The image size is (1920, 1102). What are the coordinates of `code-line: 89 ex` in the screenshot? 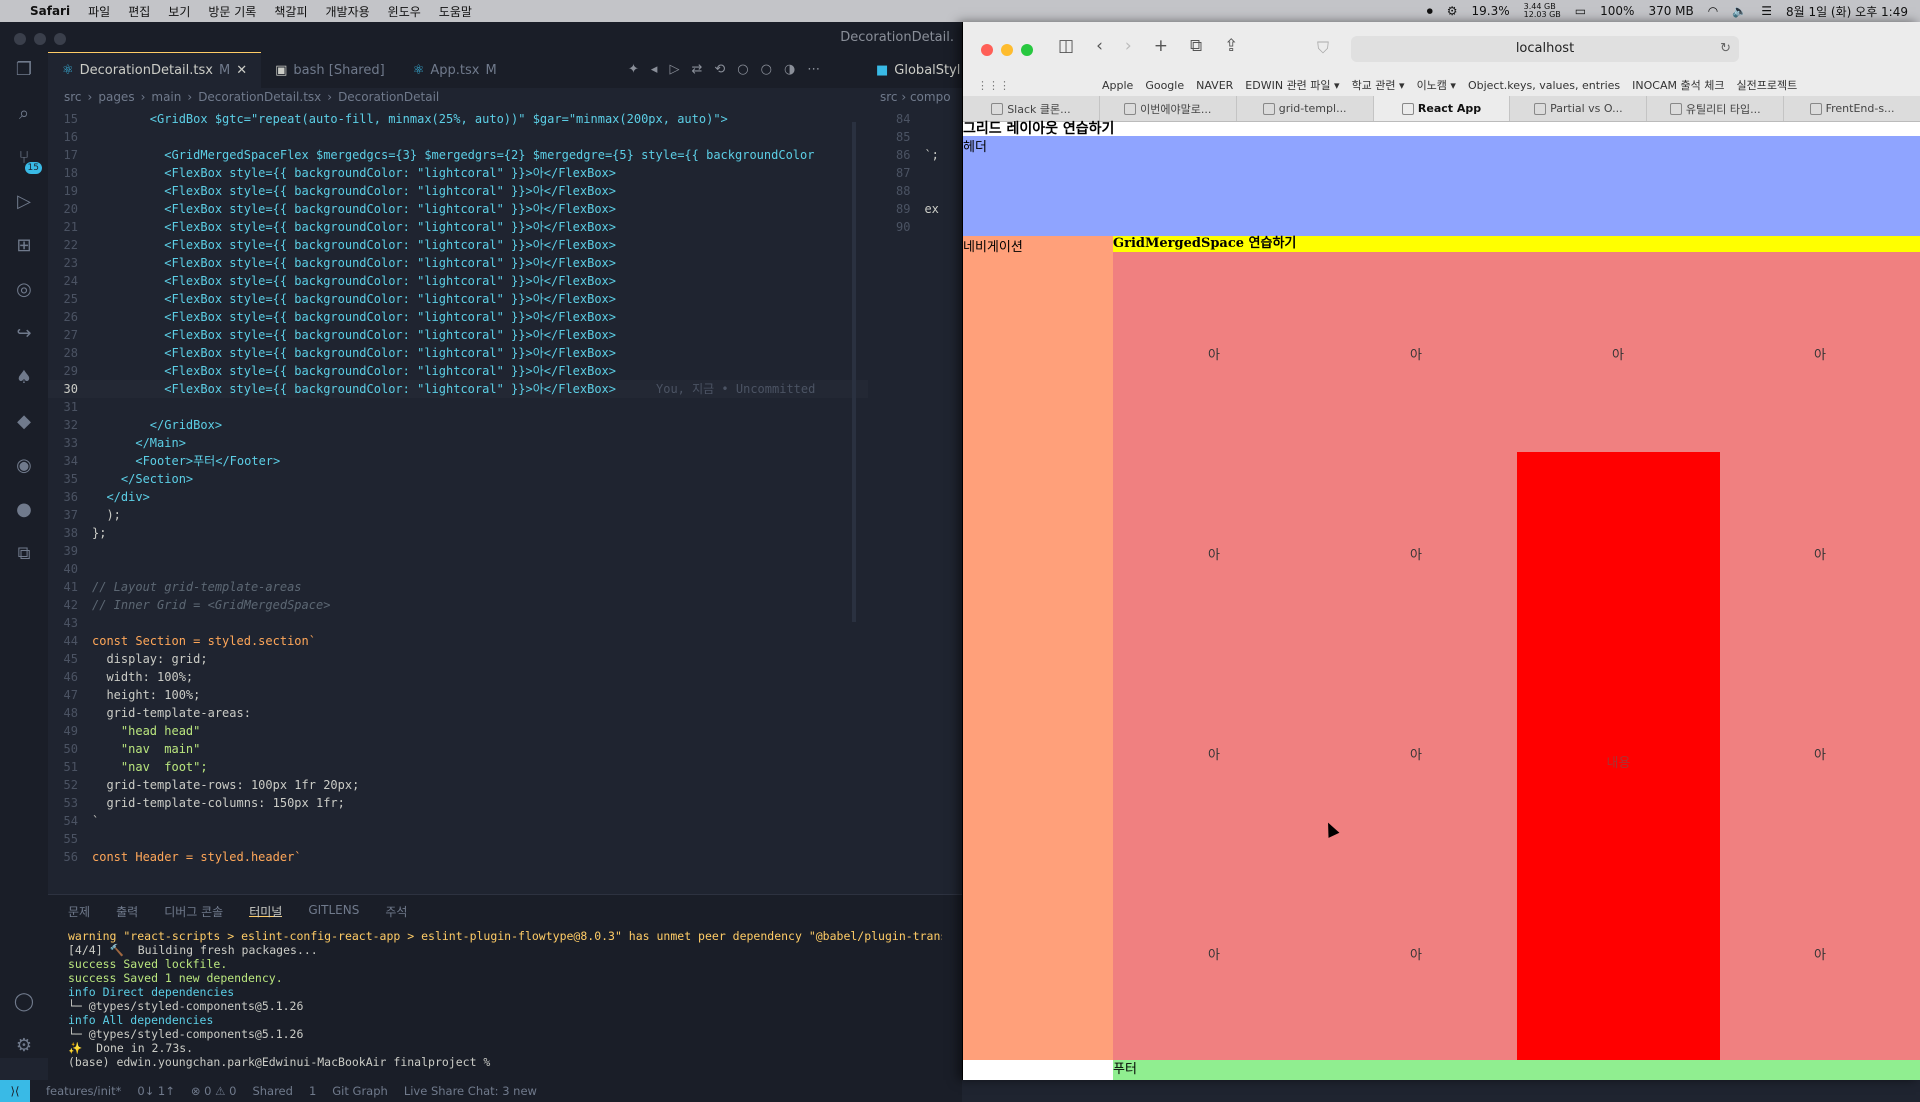 It's located at (914, 209).